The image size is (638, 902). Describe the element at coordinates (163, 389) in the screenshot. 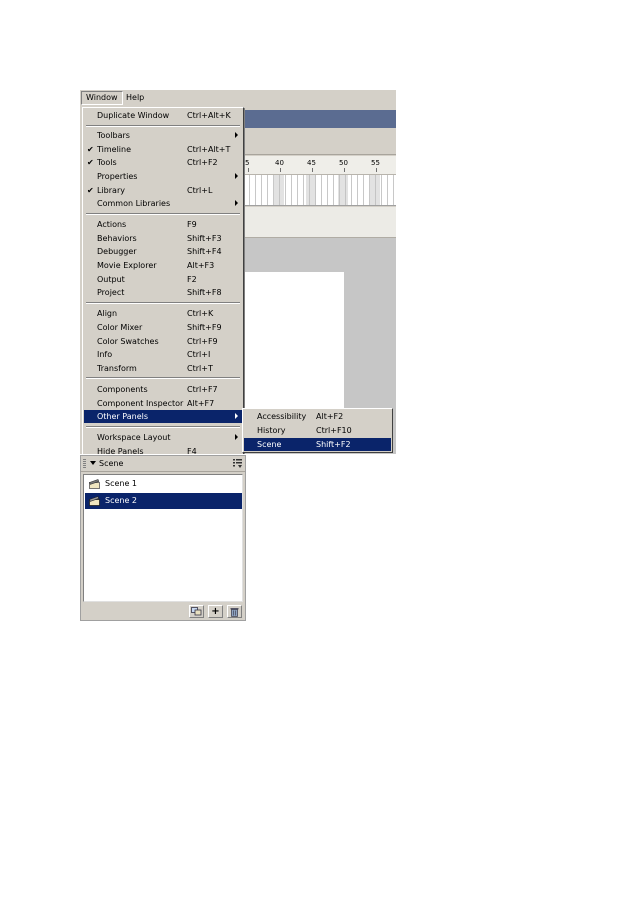

I see `menu-item-components: Components Ctrl+F7` at that location.